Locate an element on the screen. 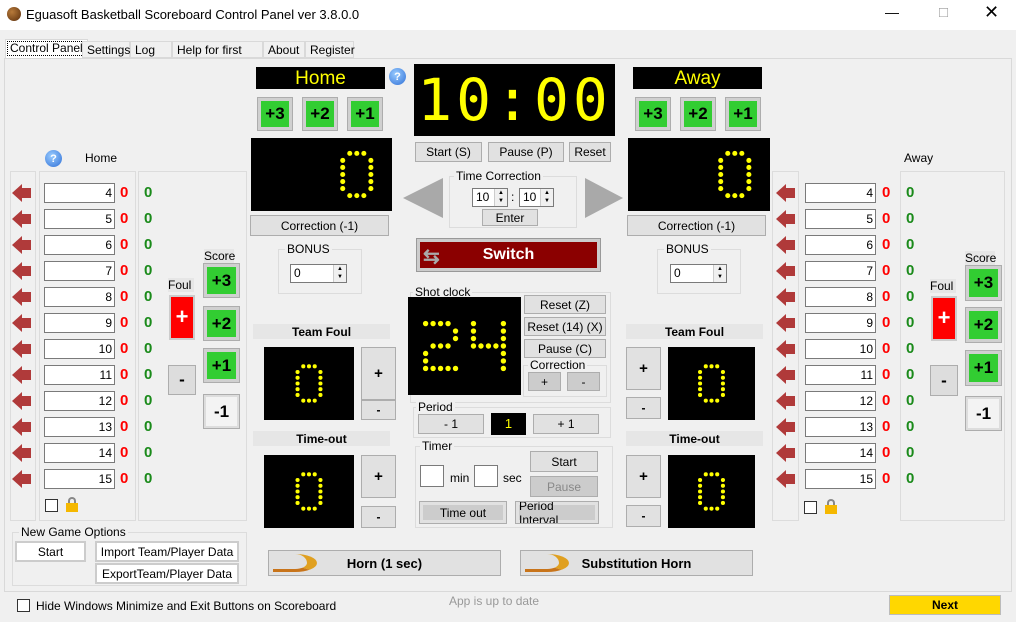 The height and width of the screenshot is (622, 1016). home-player-number-input: 10 is located at coordinates (79, 349).